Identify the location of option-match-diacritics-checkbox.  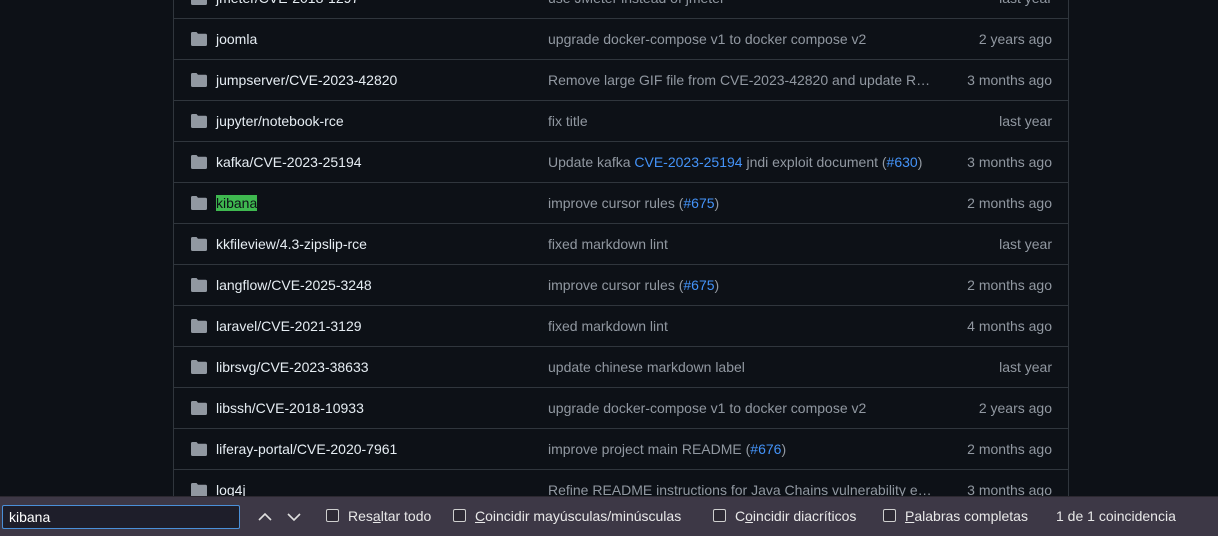
(719, 515).